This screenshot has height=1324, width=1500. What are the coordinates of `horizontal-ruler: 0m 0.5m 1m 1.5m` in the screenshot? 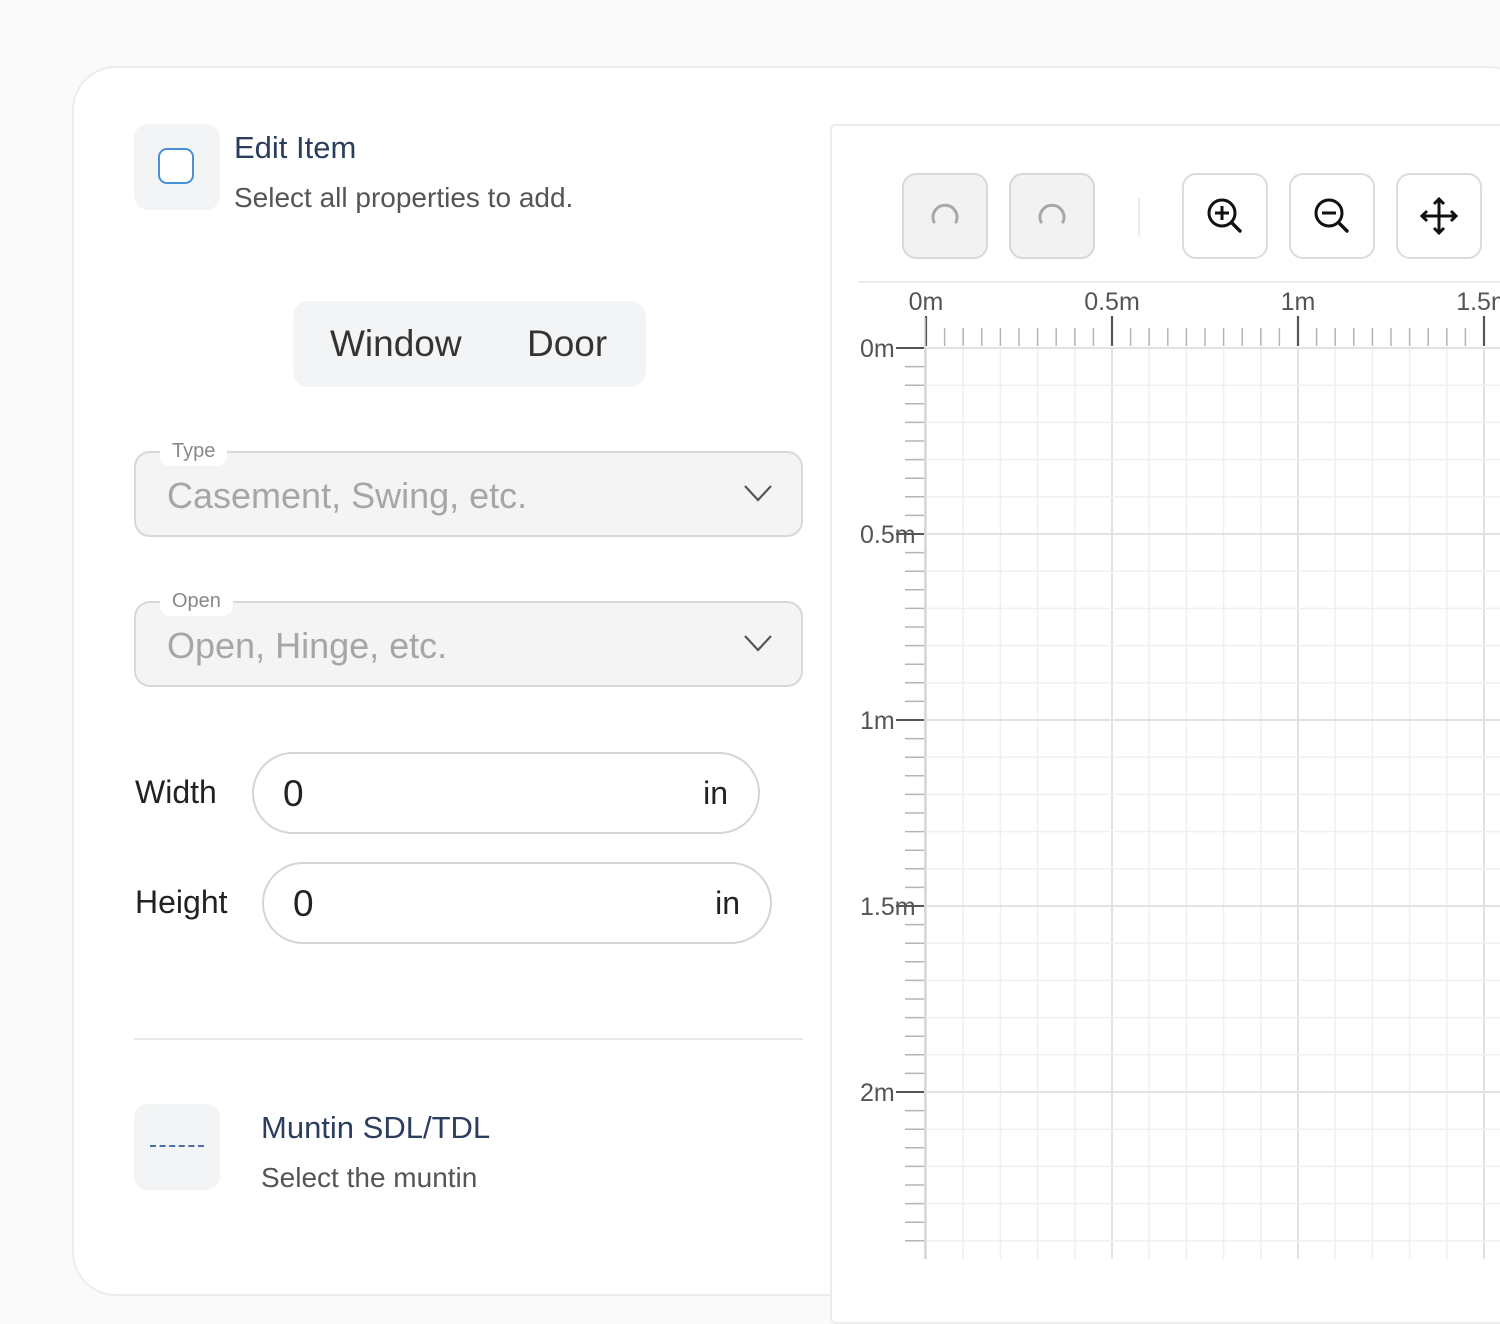 It's located at (1204, 317).